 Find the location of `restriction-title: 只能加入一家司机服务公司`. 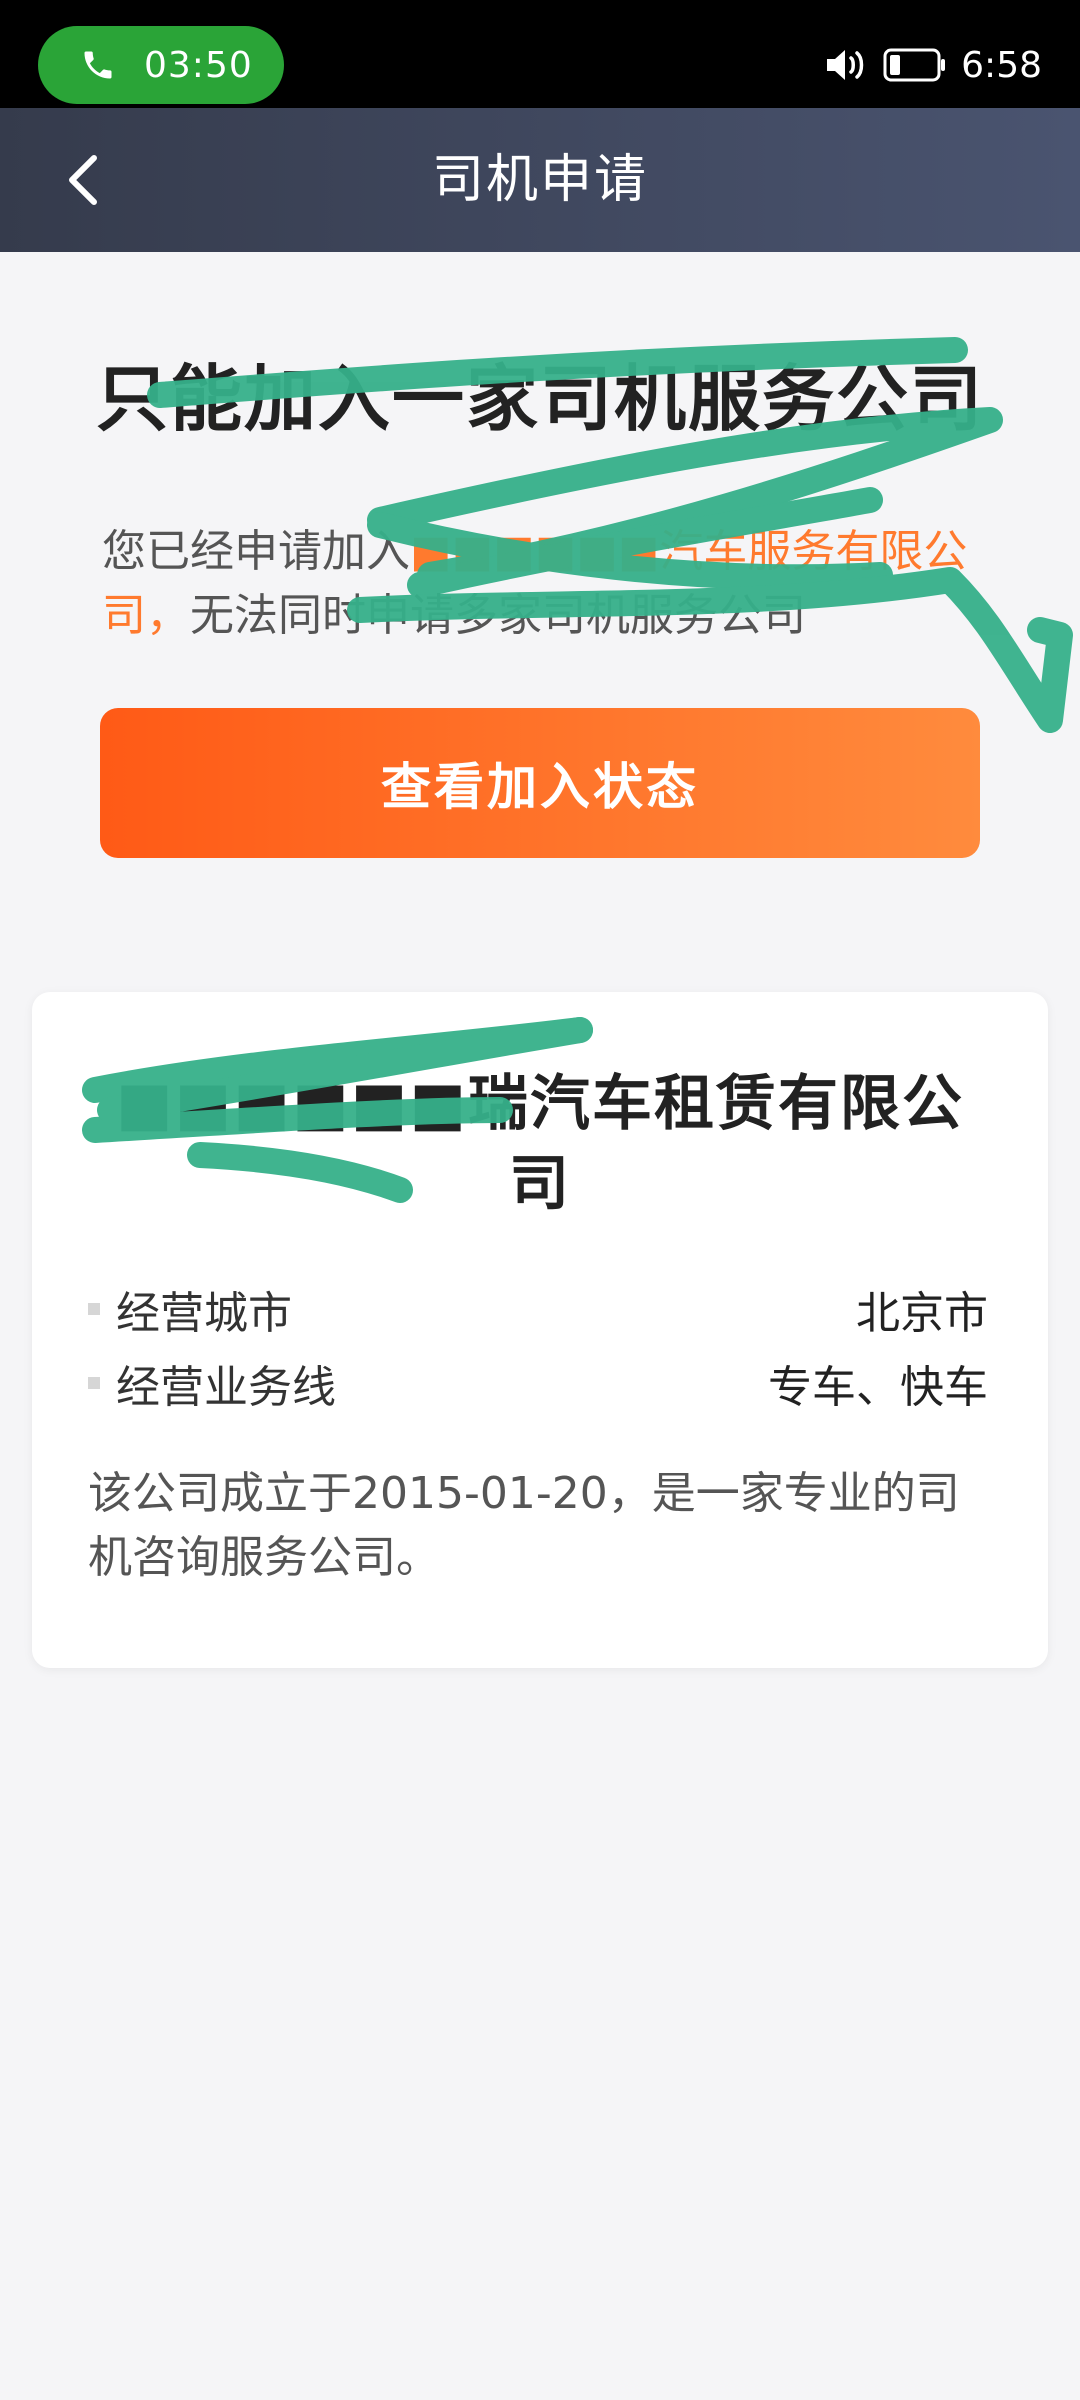

restriction-title: 只能加入一家司机服务公司 is located at coordinates (539, 399).